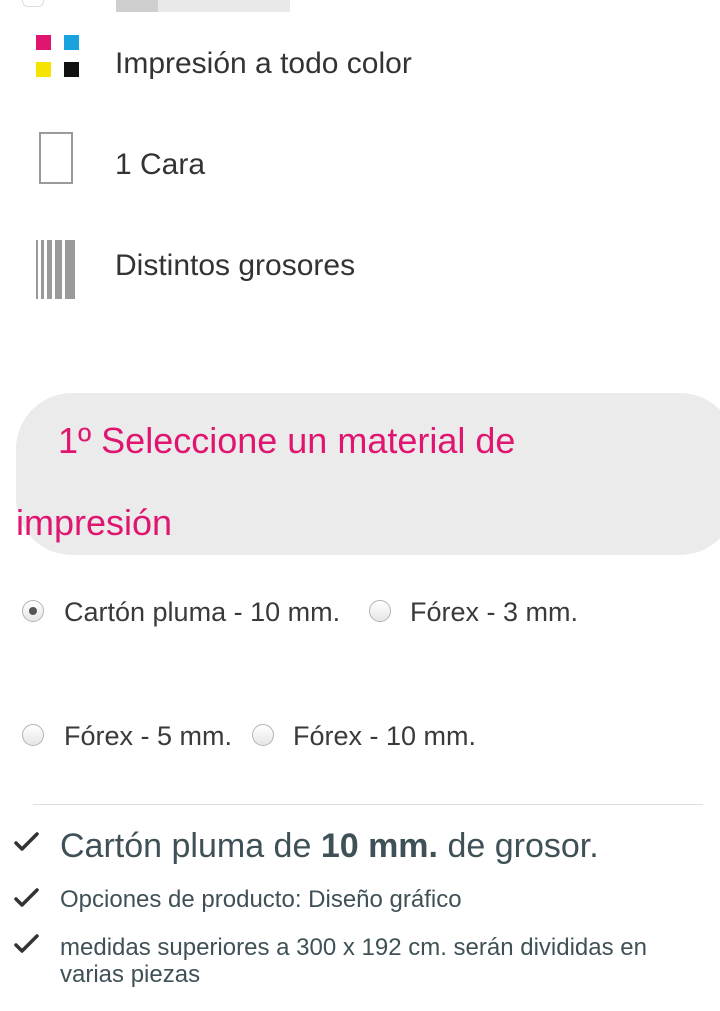  I want to click on divider, so click(368, 804).